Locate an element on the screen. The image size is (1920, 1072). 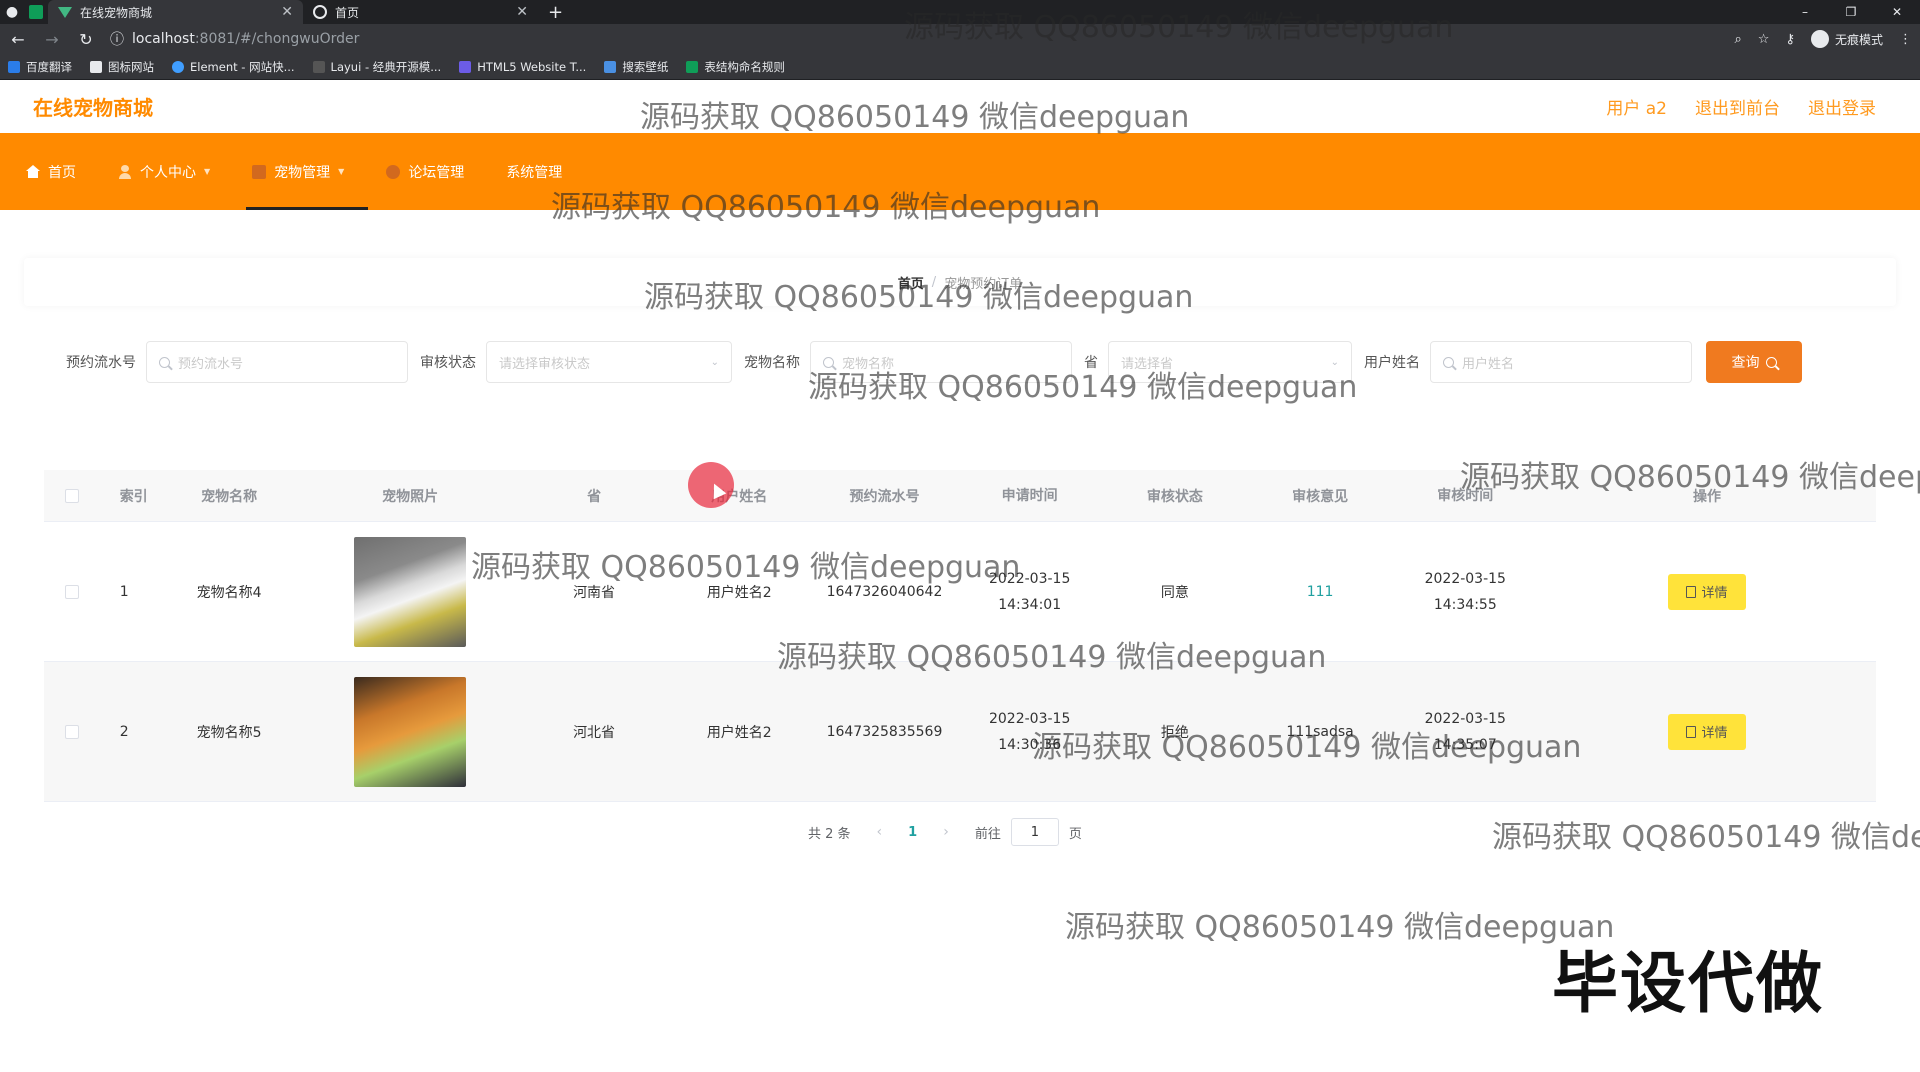
pet-name: 宠物名称5 is located at coordinates (229, 732).